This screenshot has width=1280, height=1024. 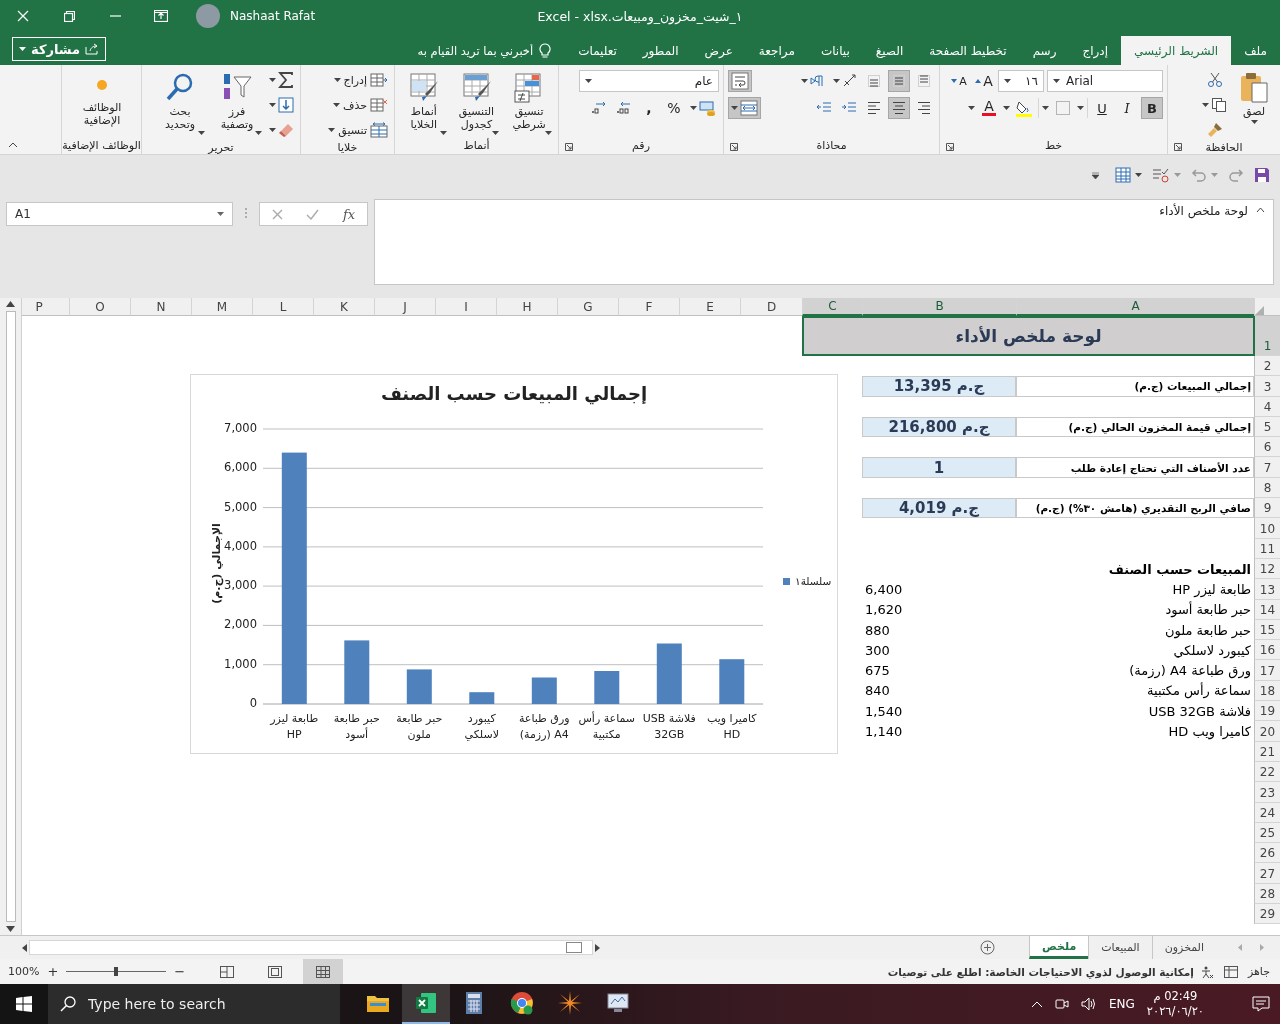 I want to click on ribbon-tab: تعليمات, so click(x=597, y=50).